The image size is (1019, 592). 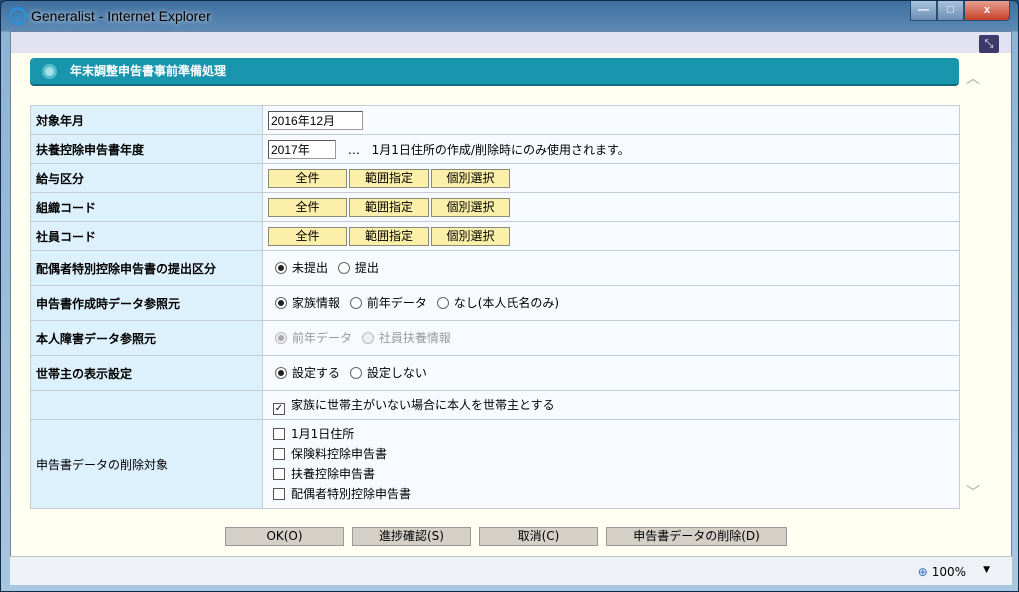 I want to click on scroll-down-icon: ﹀, so click(x=973, y=492).